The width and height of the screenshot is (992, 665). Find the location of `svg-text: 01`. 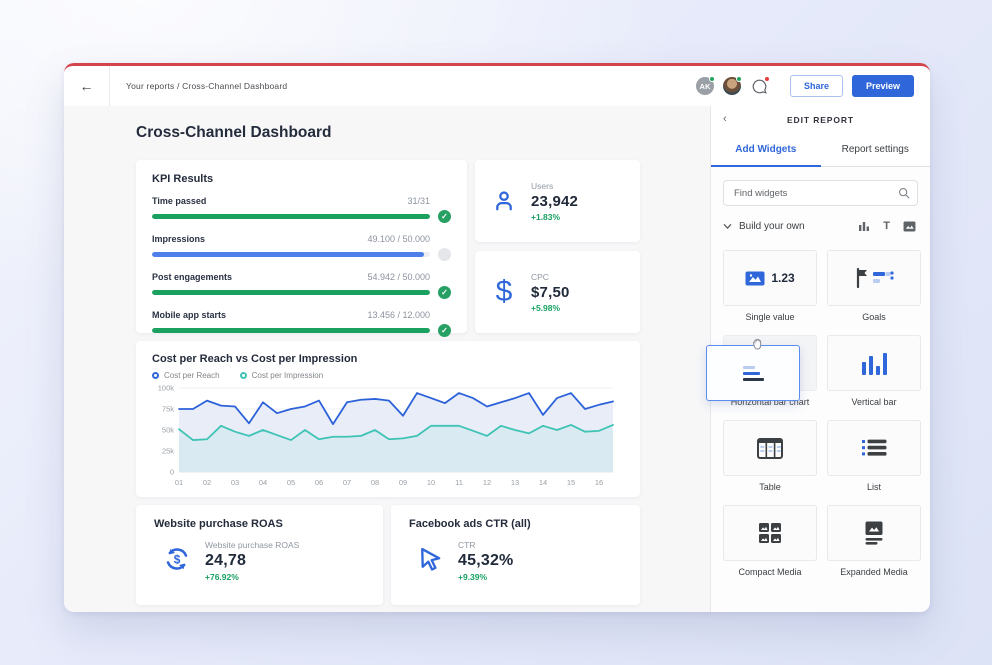

svg-text: 01 is located at coordinates (179, 482).